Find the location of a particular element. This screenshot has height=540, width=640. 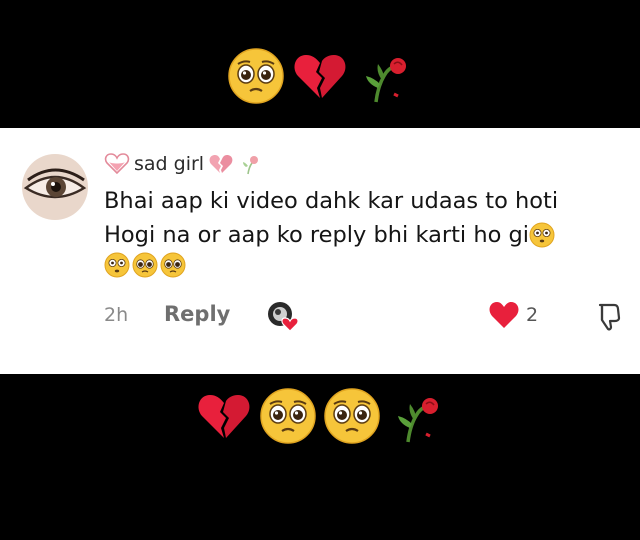

like-button: 2 is located at coordinates (513, 315).